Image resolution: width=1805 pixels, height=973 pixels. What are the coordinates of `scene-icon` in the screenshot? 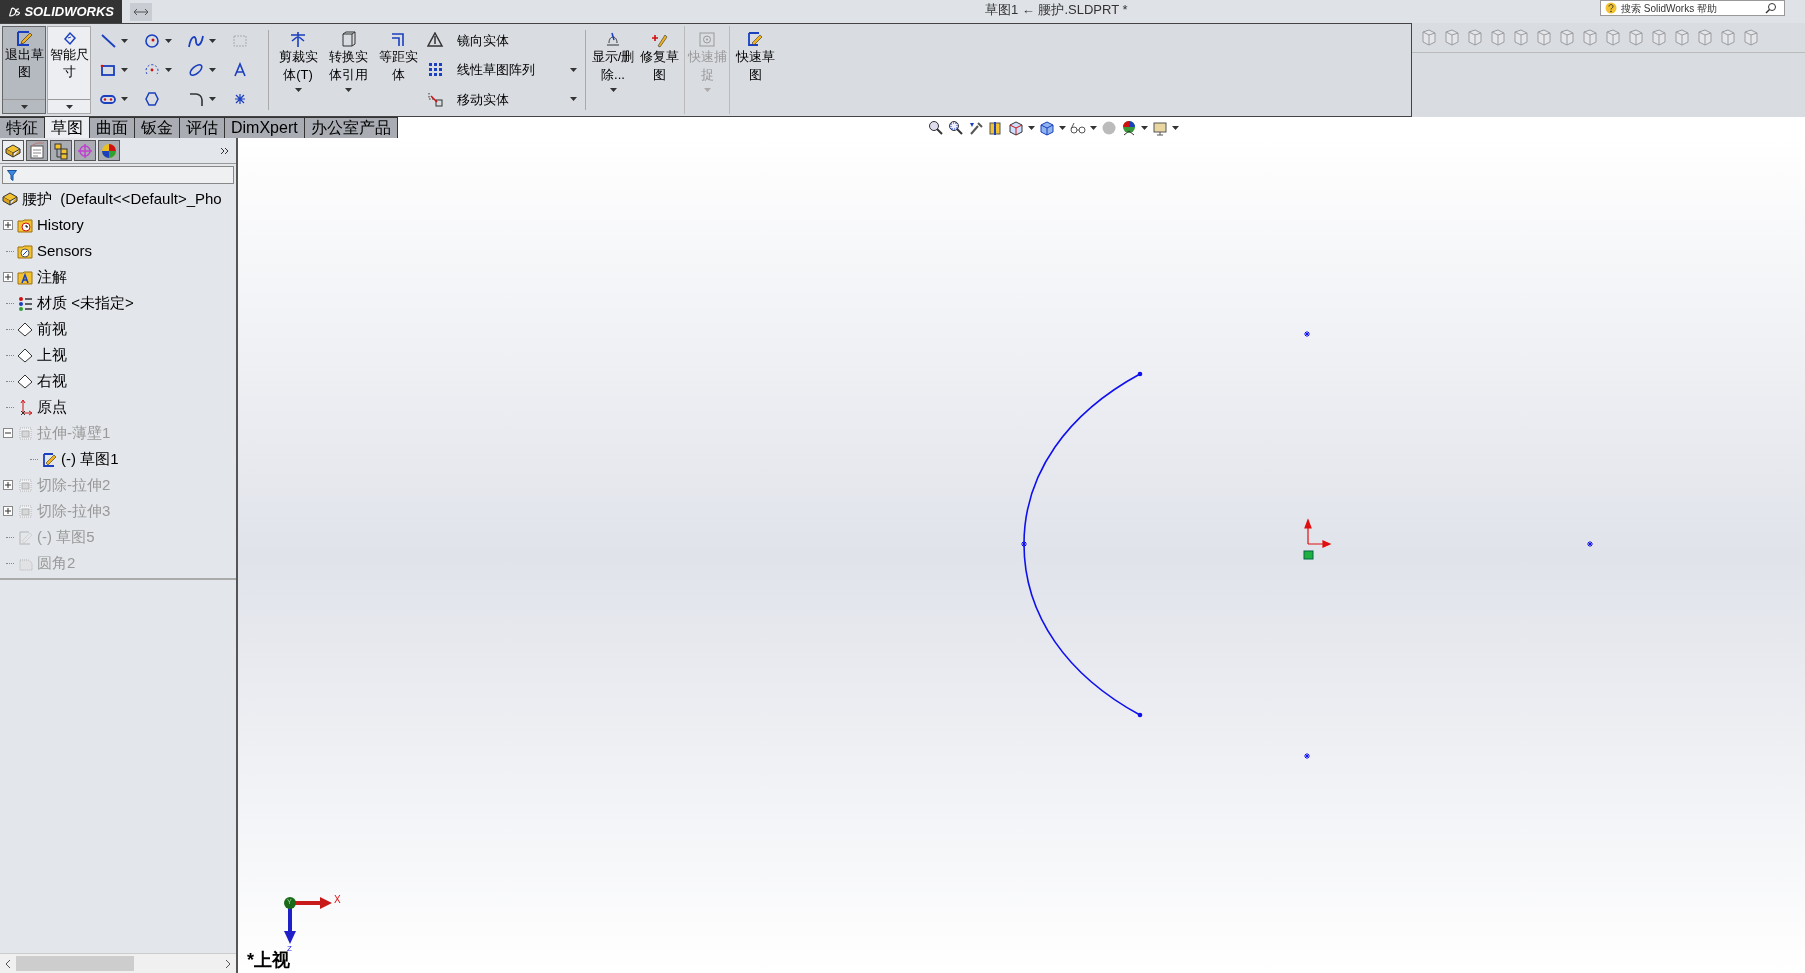 It's located at (1129, 128).